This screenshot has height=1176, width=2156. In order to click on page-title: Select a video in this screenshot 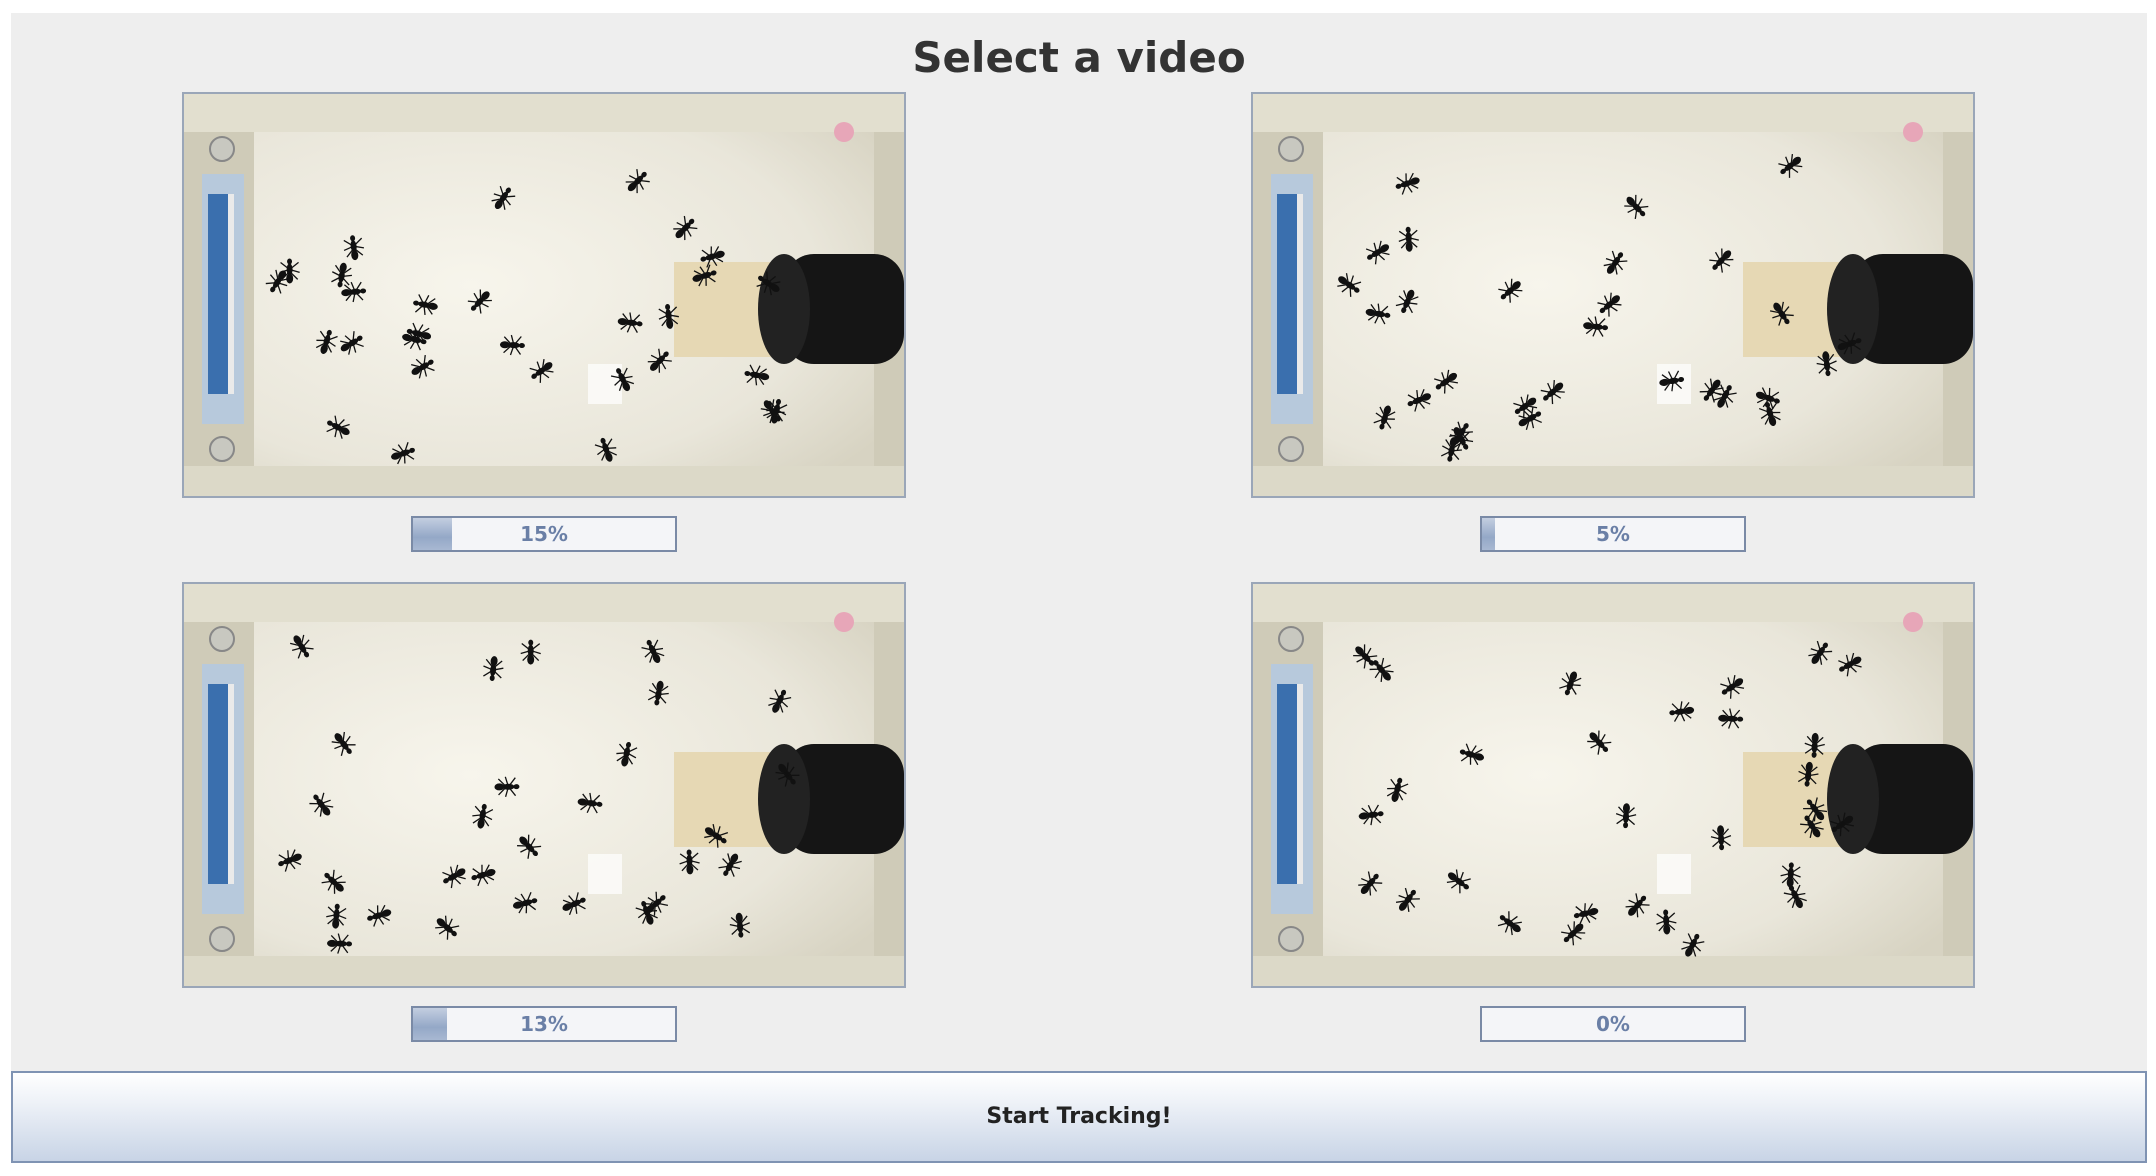, I will do `click(1079, 57)`.